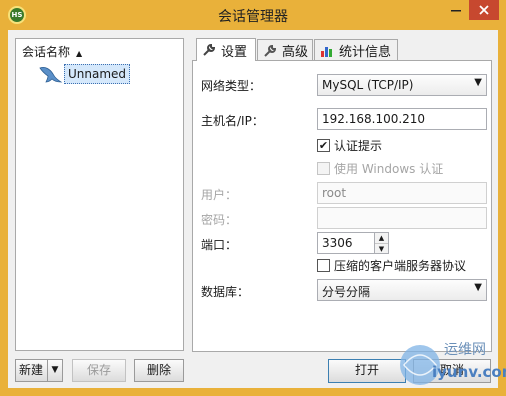 The height and width of the screenshot is (396, 506). Describe the element at coordinates (219, 245) in the screenshot. I see `port-label: 端口：` at that location.